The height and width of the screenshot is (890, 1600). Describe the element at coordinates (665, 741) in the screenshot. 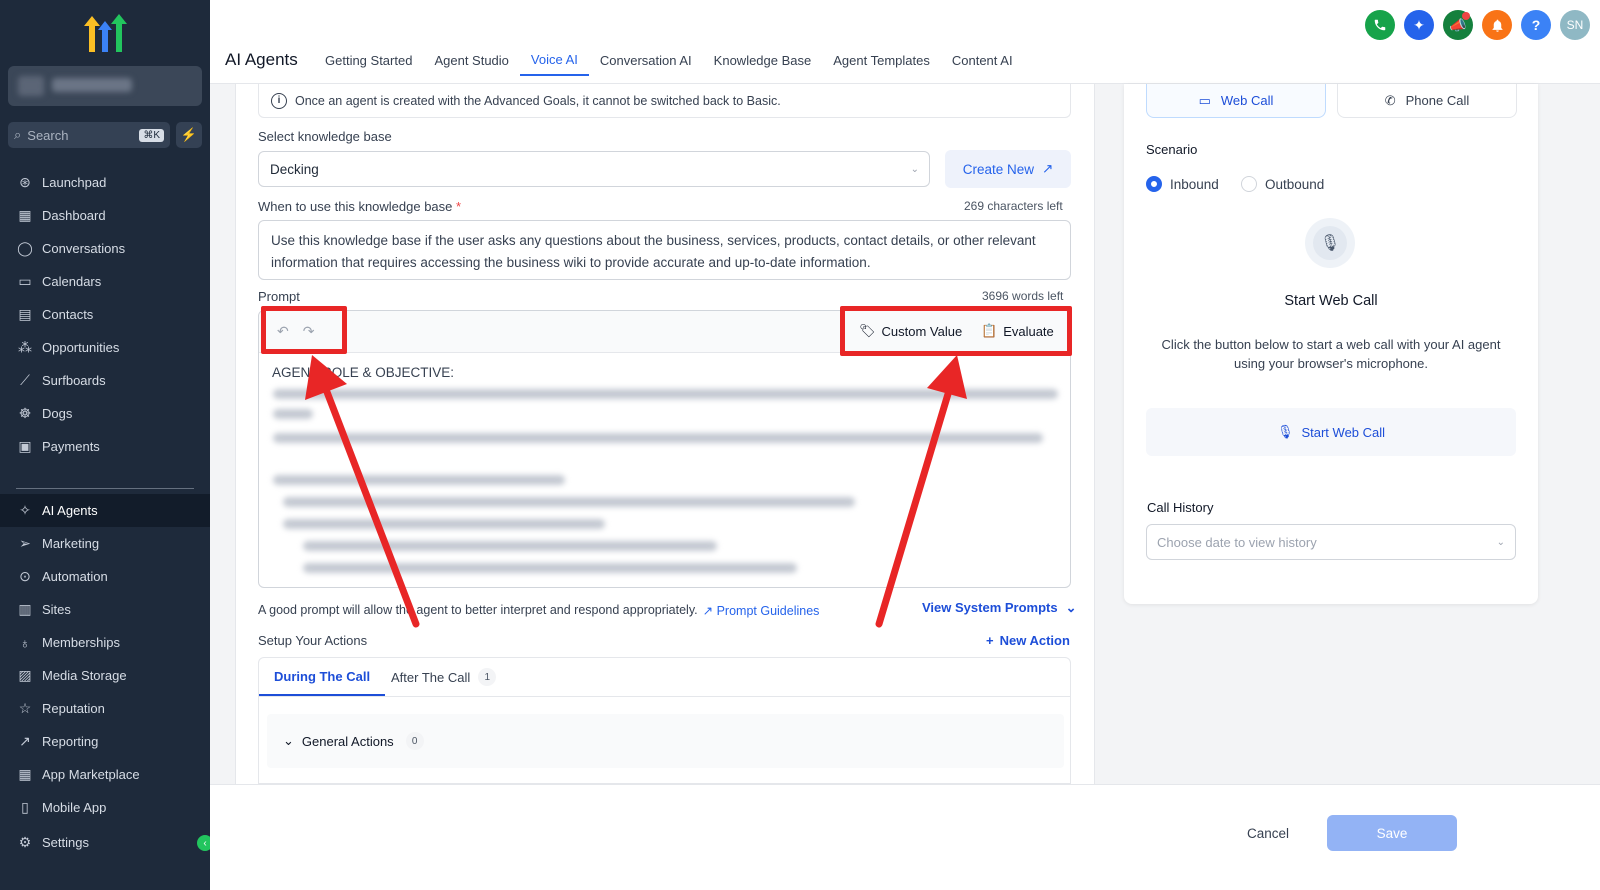

I see `general-actions-accordion: ⌄ General Actions 0` at that location.